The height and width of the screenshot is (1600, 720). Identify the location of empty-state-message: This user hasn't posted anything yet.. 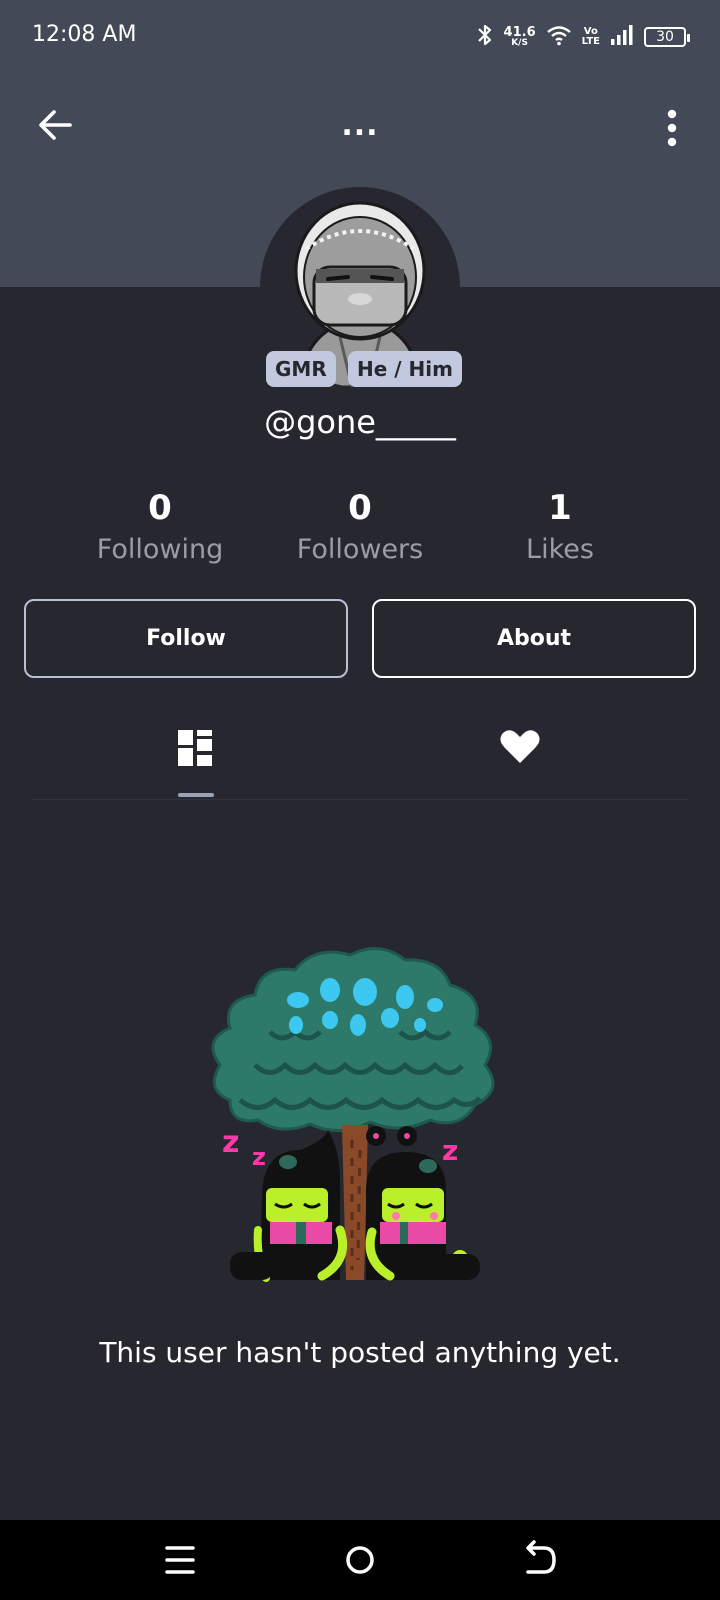
(360, 1352).